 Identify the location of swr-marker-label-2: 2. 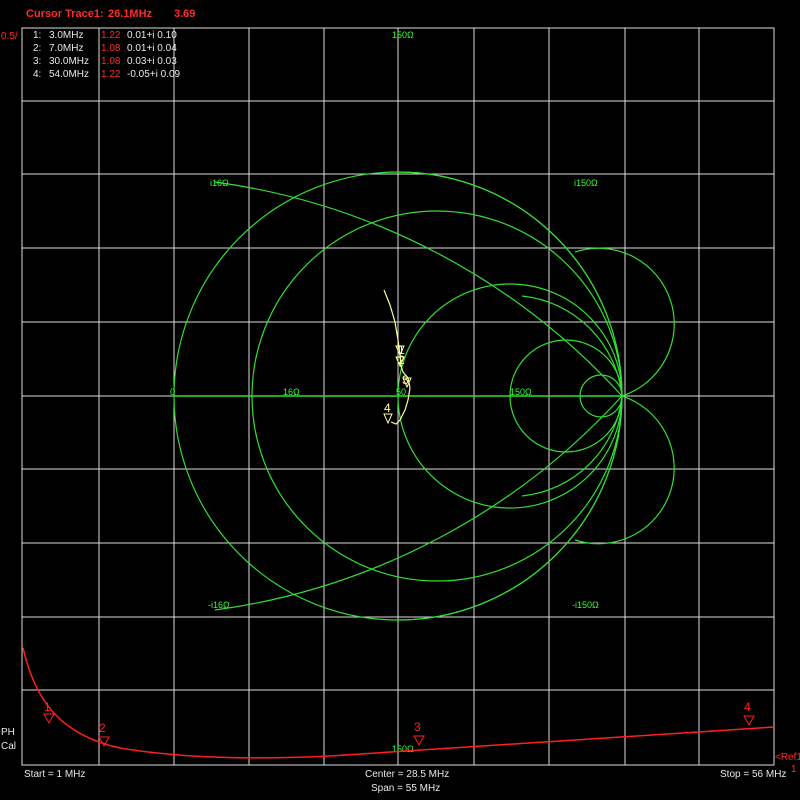
(102, 728).